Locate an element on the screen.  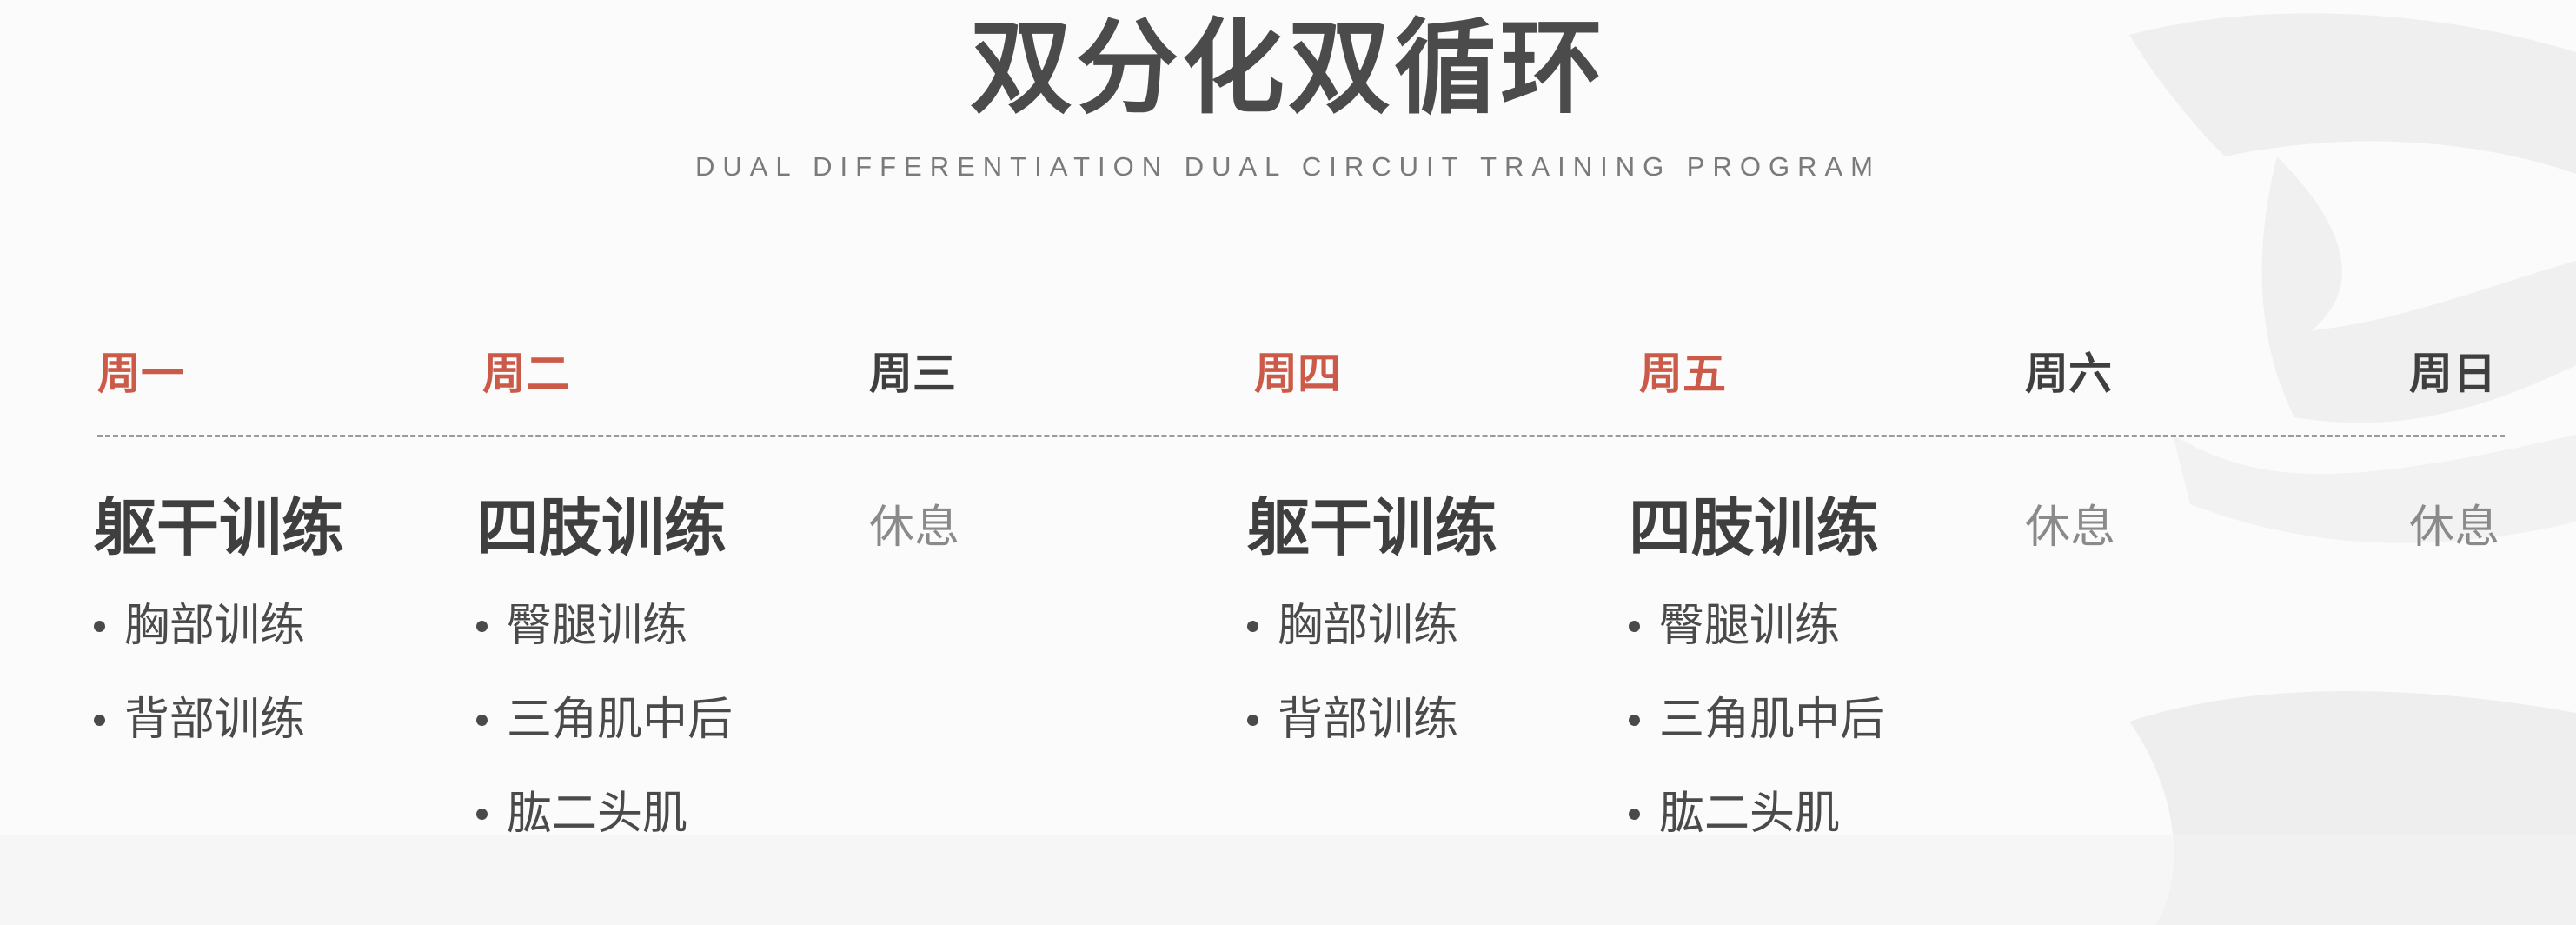
day-column-fri: 四肢训练 臀腿训练 三角肌中后 肱二头肌 is located at coordinates (1757, 673).